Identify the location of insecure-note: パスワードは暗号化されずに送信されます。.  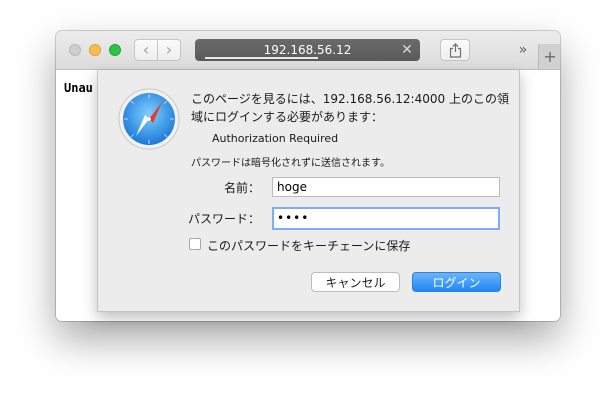
(290, 163).